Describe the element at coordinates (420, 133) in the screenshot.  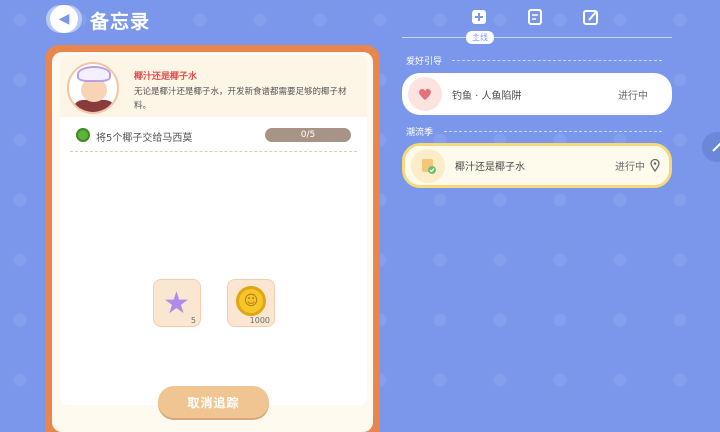
I see `section-label-season: 潮流季` at that location.